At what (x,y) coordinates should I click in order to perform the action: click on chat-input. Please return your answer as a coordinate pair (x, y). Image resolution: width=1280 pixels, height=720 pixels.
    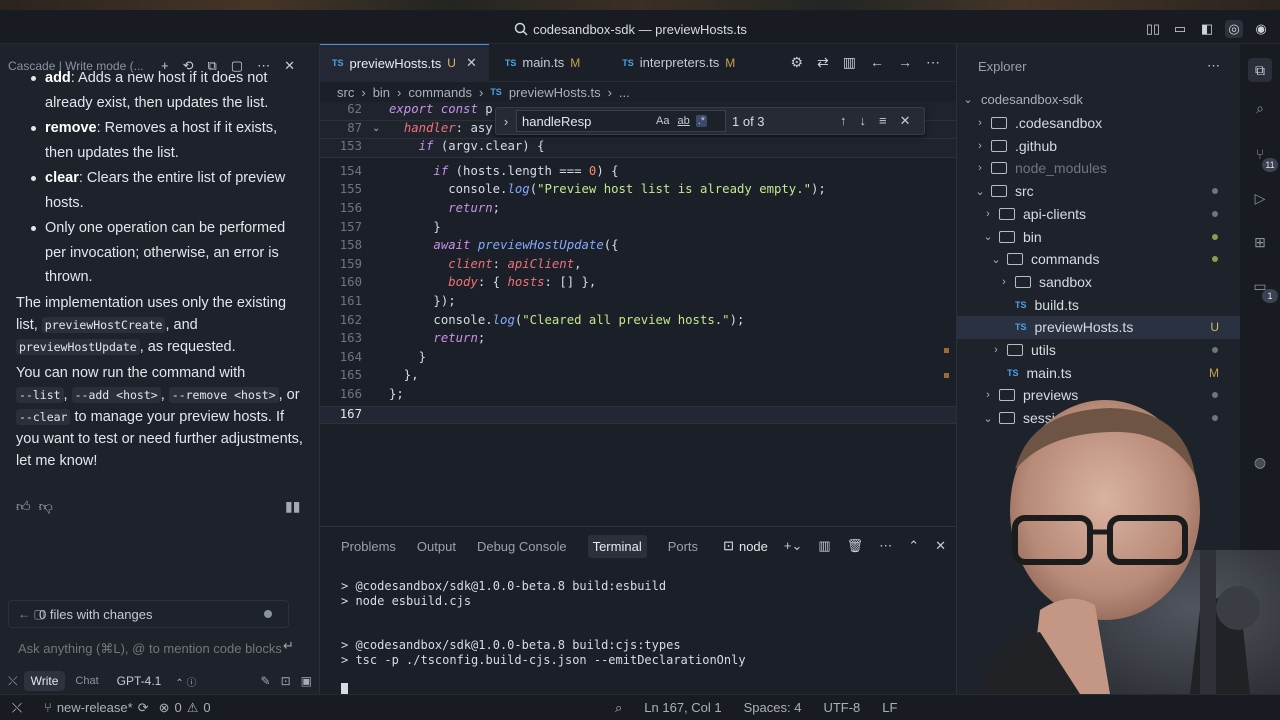
    Looking at the image, I should click on (154, 648).